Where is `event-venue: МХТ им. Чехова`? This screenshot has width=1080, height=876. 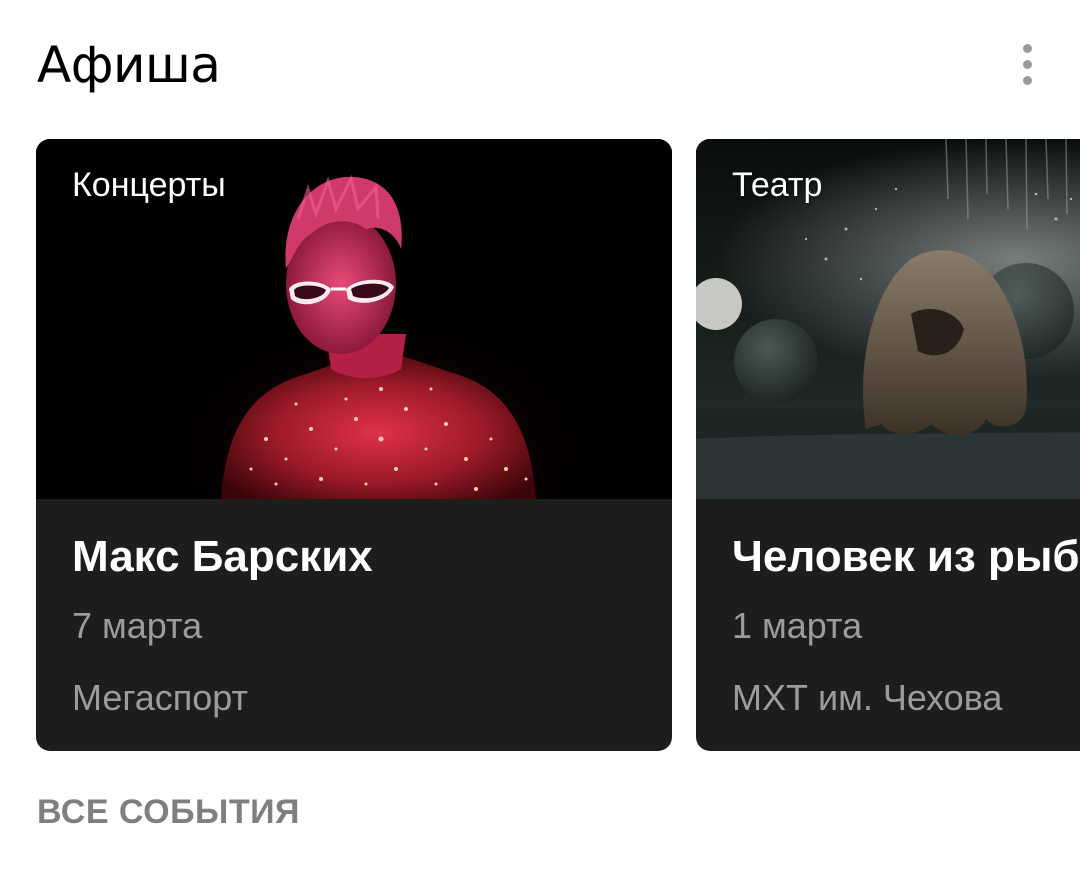 event-venue: МХТ им. Чехова is located at coordinates (867, 697).